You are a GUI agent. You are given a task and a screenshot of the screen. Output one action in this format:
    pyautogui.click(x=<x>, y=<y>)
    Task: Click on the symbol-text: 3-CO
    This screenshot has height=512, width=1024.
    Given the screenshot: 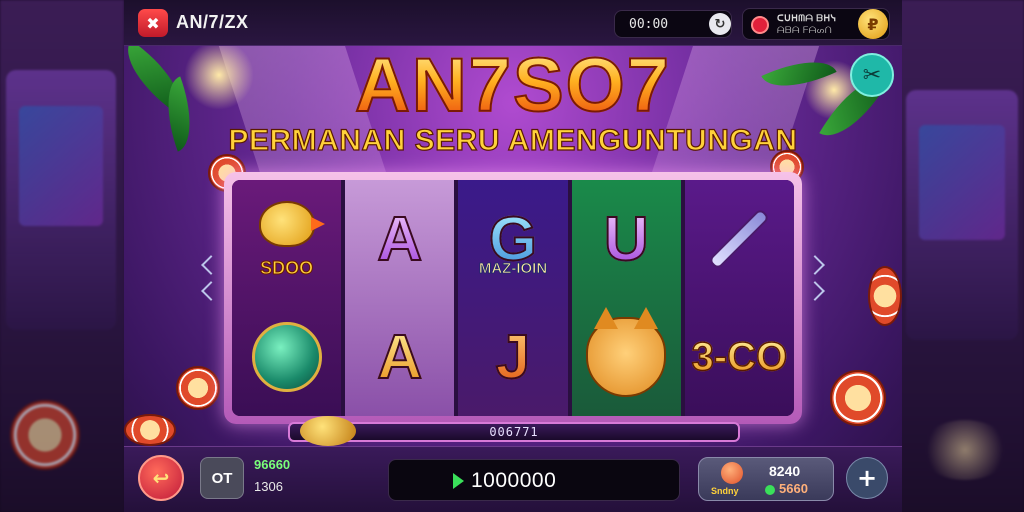 What is the action you would take?
    pyautogui.click(x=739, y=357)
    